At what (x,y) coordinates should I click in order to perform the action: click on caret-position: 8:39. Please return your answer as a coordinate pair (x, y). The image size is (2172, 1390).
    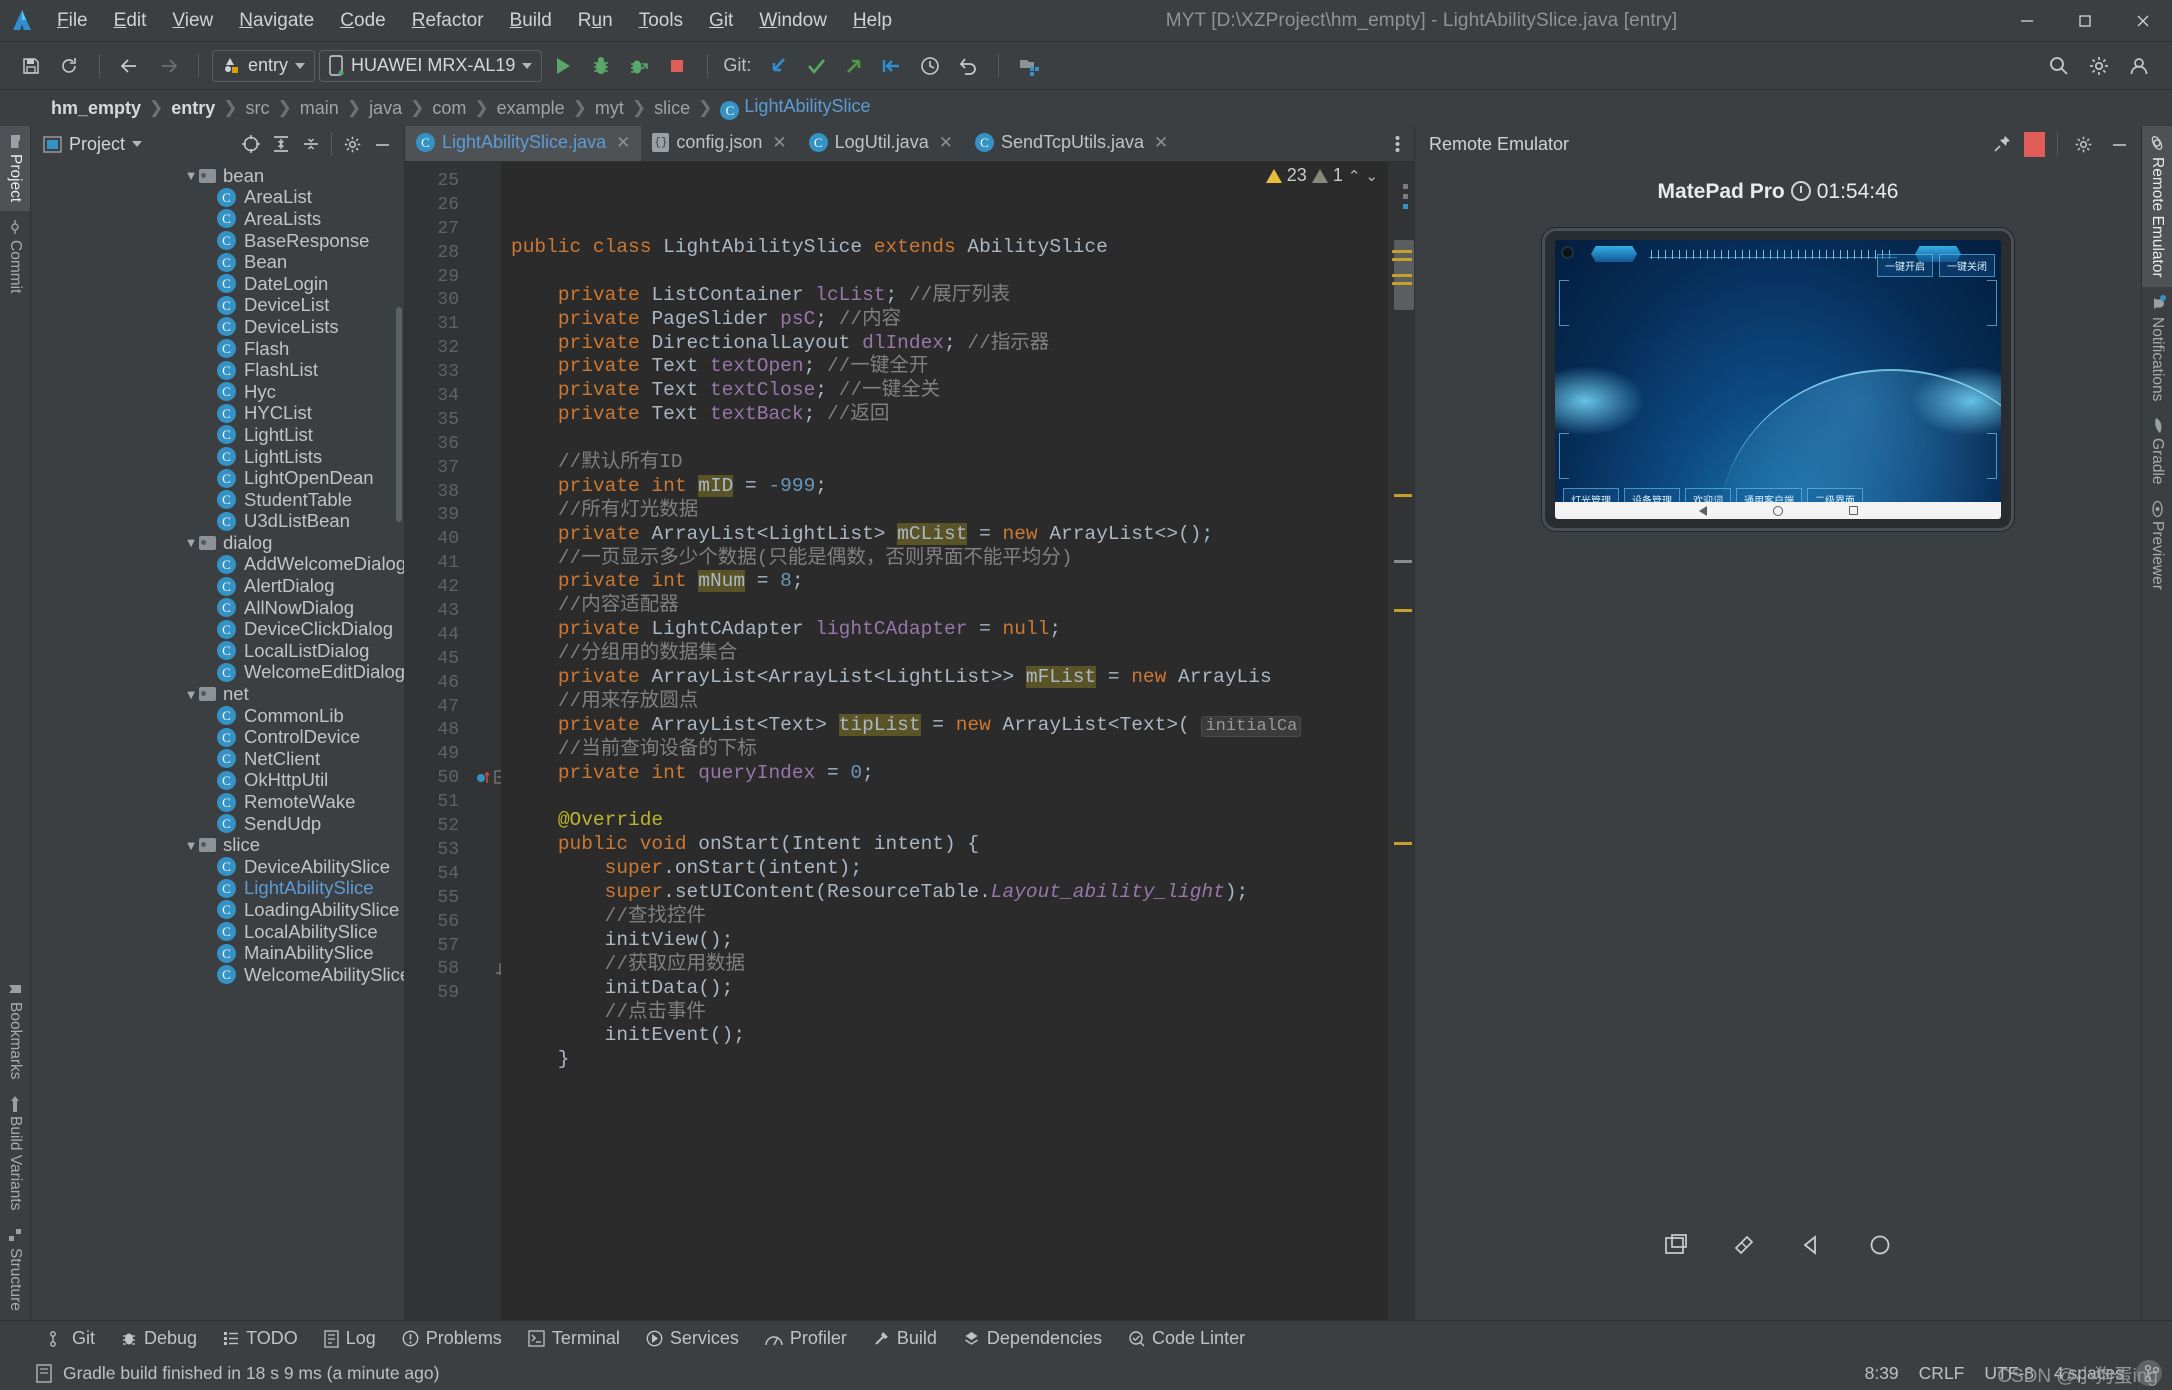
    Looking at the image, I should click on (1882, 1373).